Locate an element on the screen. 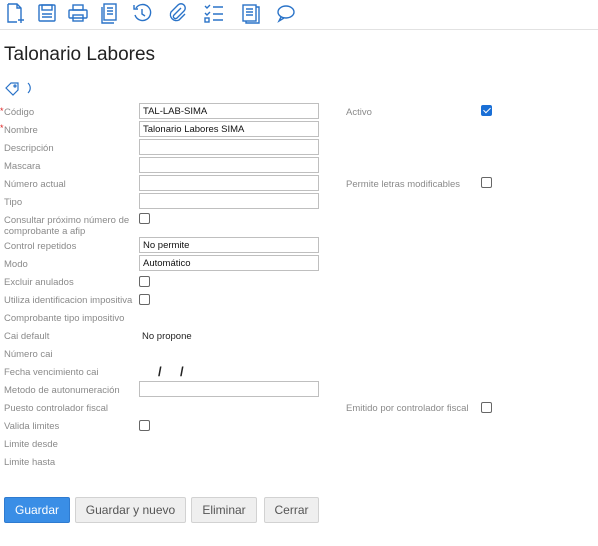 The height and width of the screenshot is (546, 598). consultar-afip-label-line1: Consultar próximo número de is located at coordinates (67, 220).